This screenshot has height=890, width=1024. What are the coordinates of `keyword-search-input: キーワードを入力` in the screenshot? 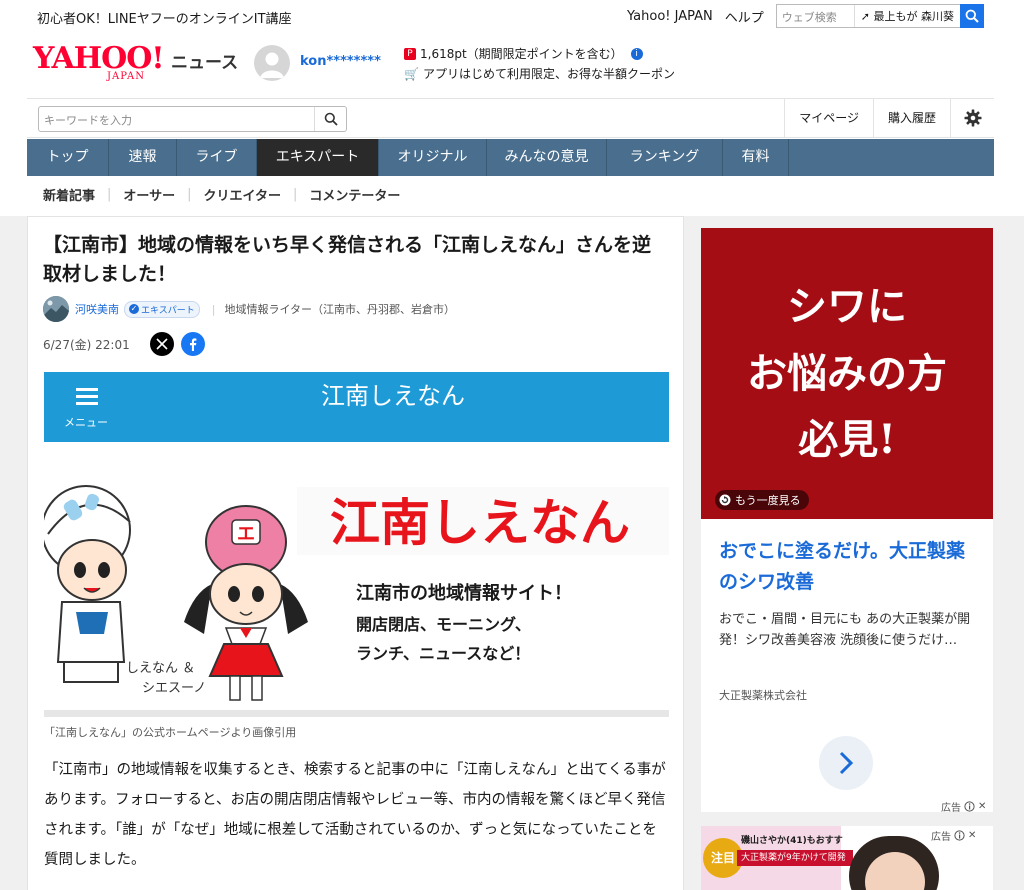 It's located at (88, 120).